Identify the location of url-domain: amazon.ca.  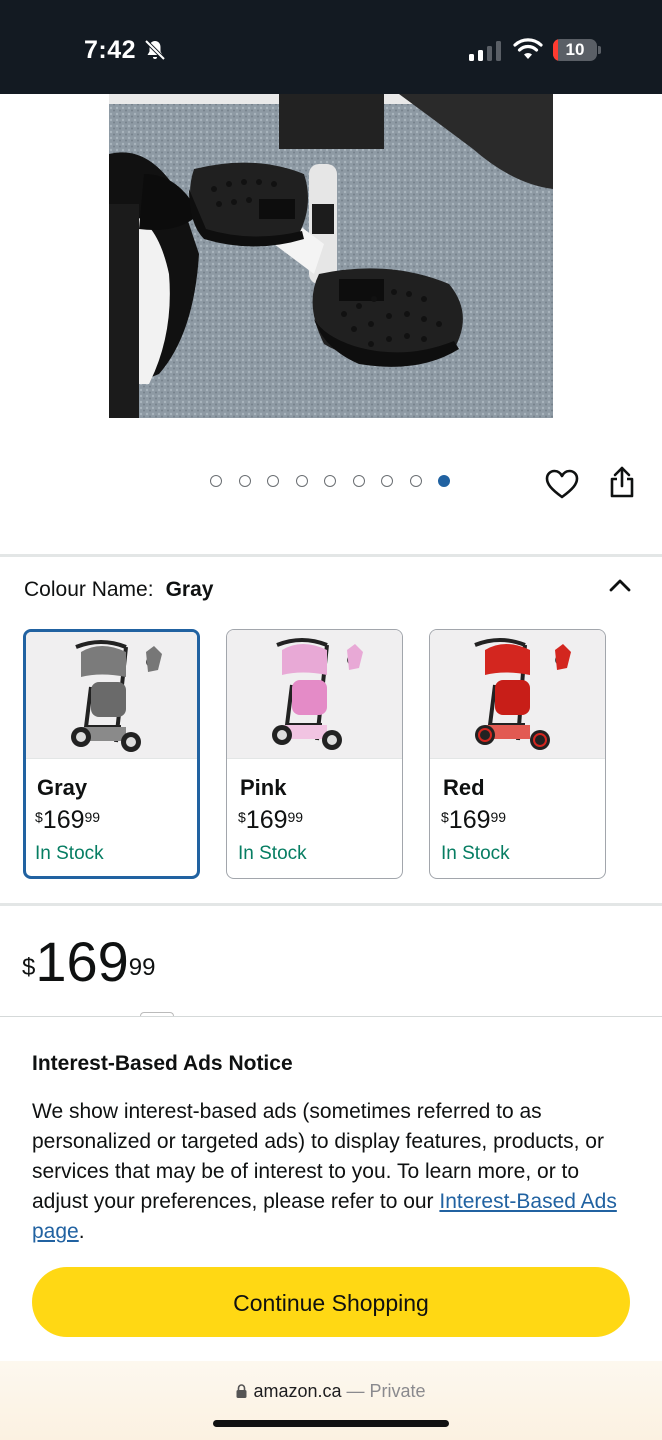
(297, 1391).